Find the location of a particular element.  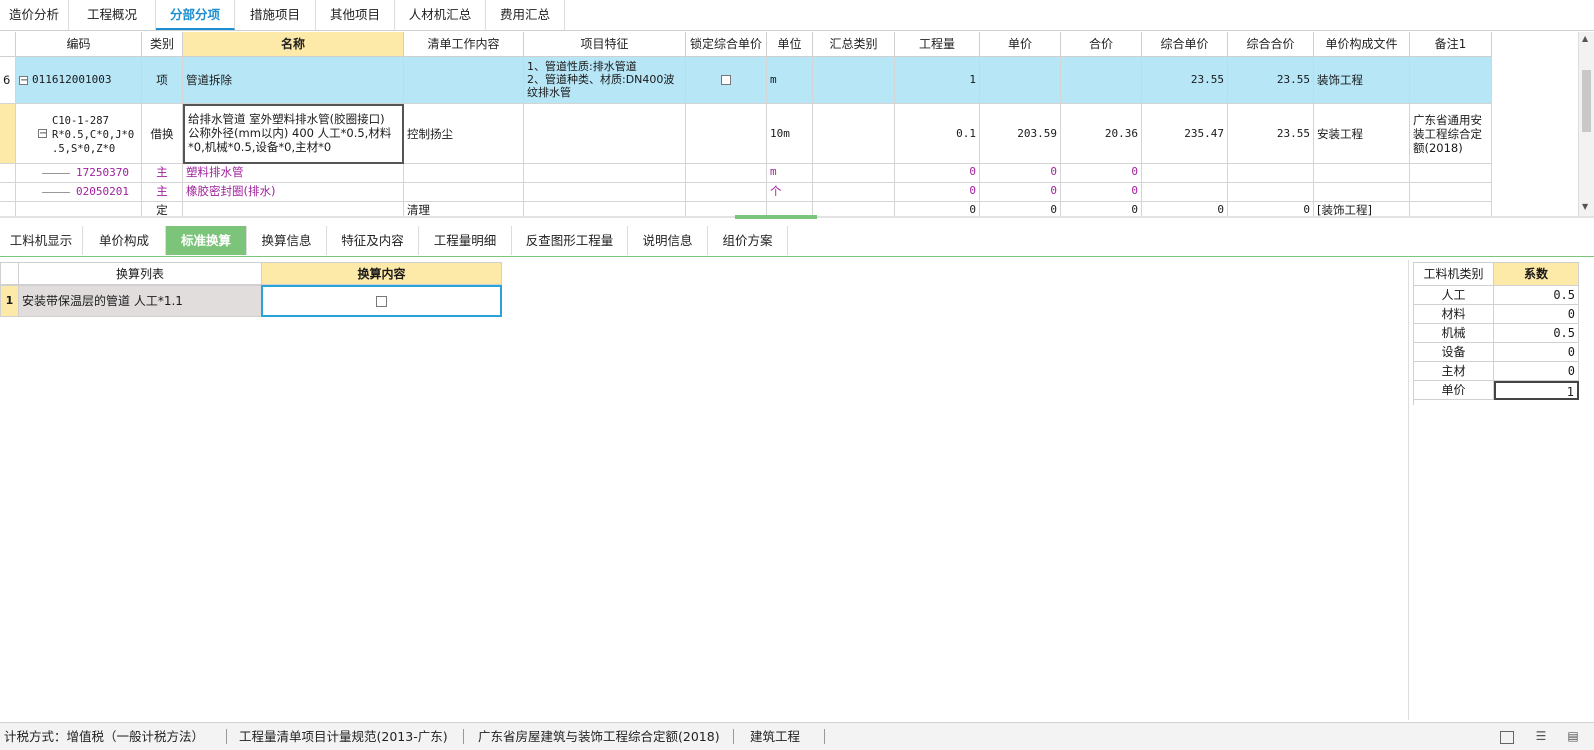

col-header-unit: 单位 is located at coordinates (790, 44).